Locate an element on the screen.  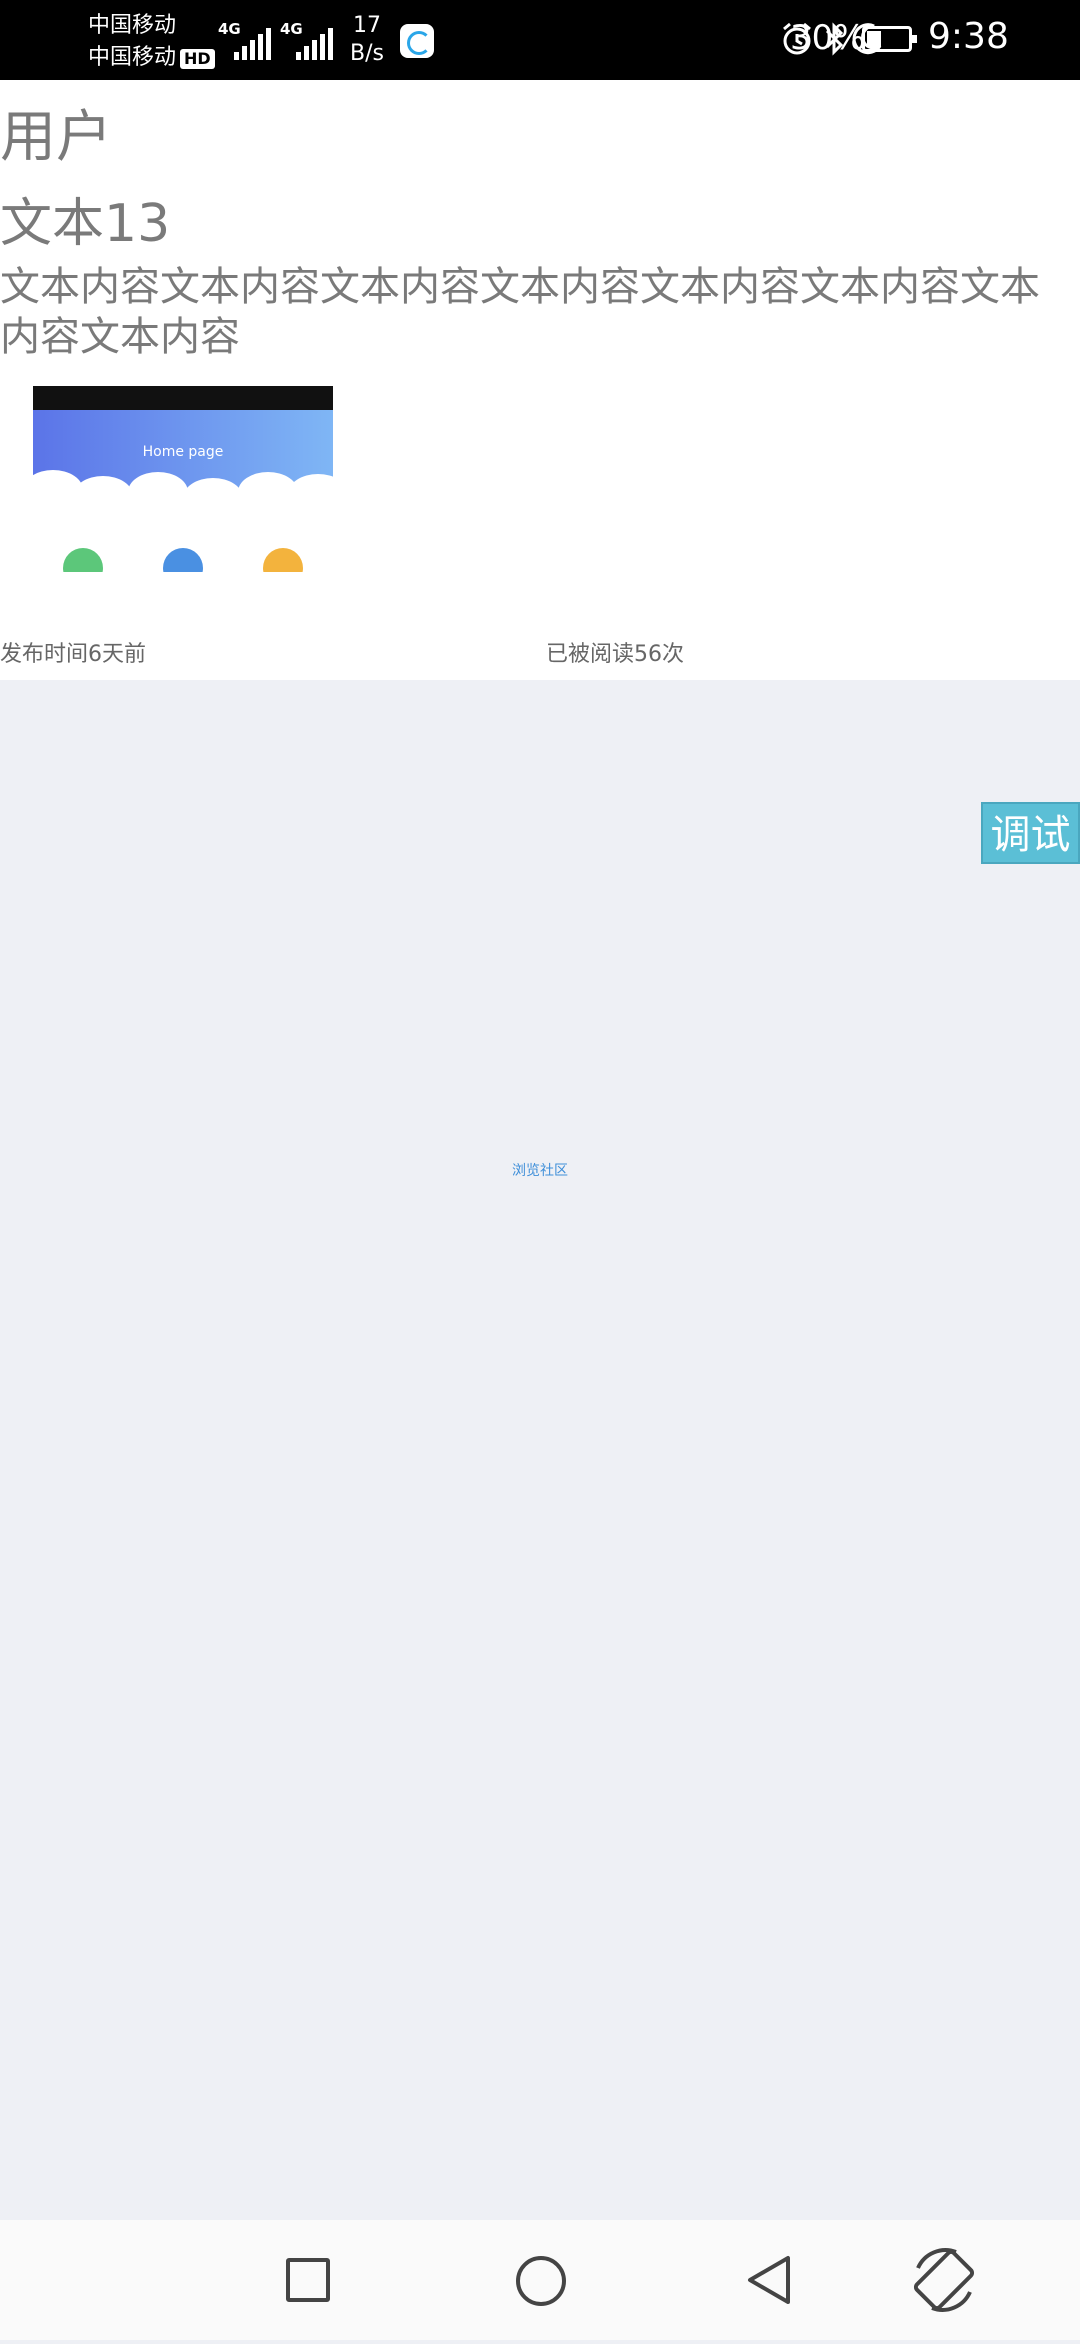
status-bar: 中国移动 中国移动 HD 4G 4G 17 B/s 30% 9:38 is located at coordinates (540, 40).